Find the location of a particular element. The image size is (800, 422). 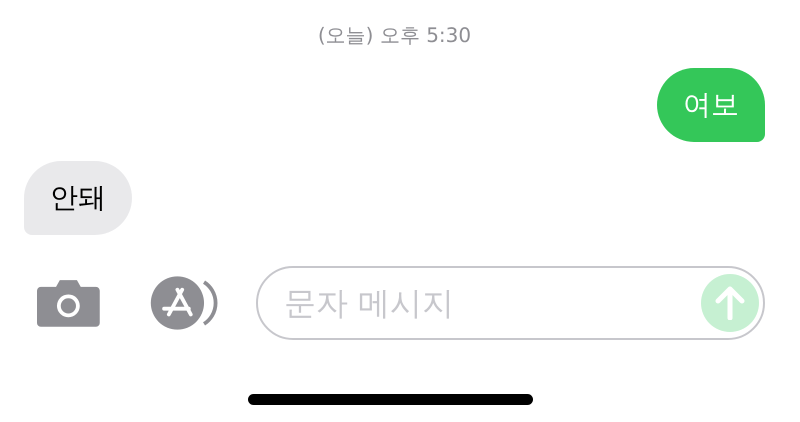

received-message-bubble: 안돼 is located at coordinates (78, 198).